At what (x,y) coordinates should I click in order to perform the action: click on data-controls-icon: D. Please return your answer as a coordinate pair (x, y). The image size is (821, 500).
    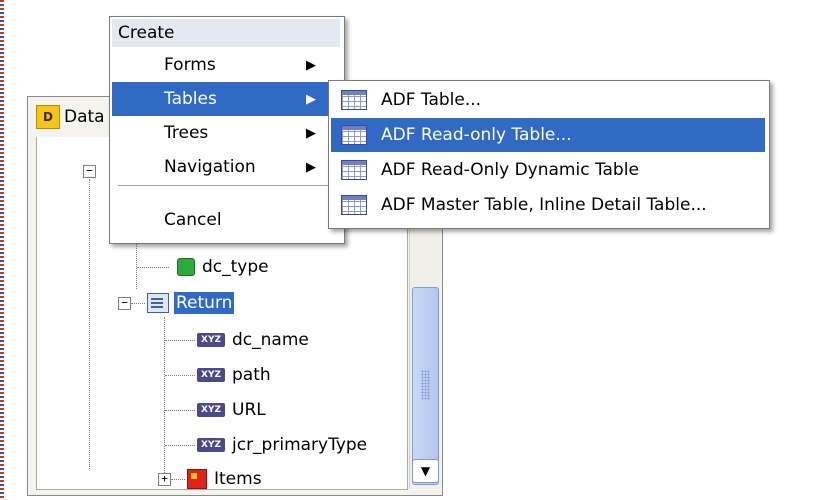
    Looking at the image, I should click on (48, 117).